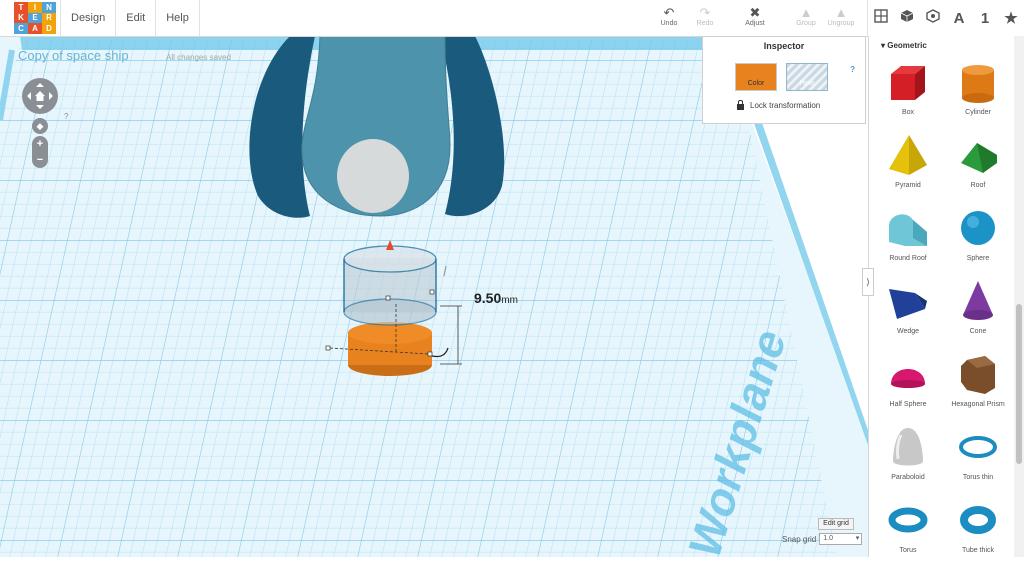  What do you see at coordinates (807, 83) in the screenshot?
I see `hole-label: Hole` at bounding box center [807, 83].